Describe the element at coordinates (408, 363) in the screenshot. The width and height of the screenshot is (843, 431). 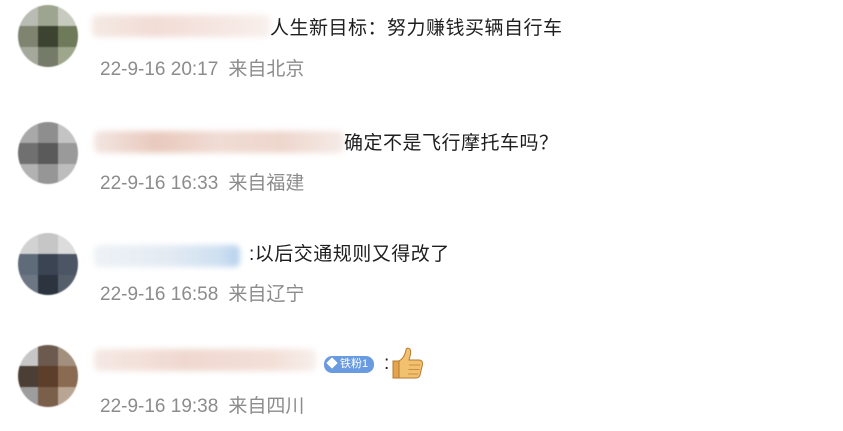
I see `thumbs-up-icon` at that location.